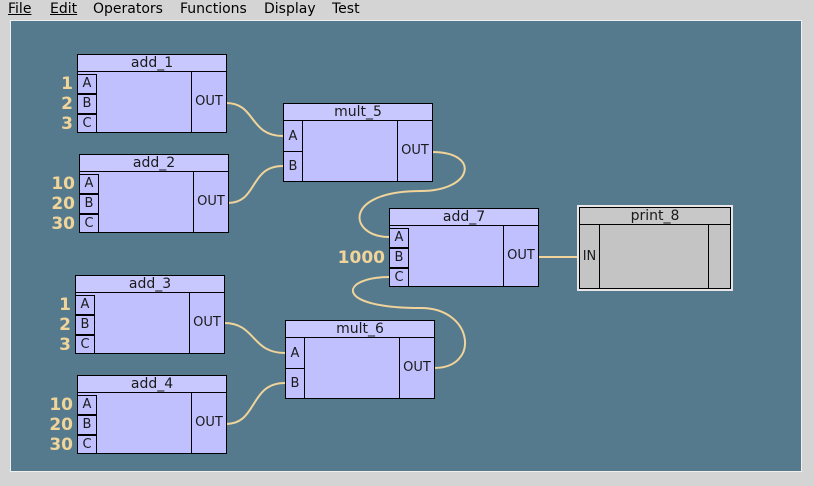 This screenshot has height=486, width=814. What do you see at coordinates (209, 102) in the screenshot?
I see `node-add-1-out-pin: OUT` at bounding box center [209, 102].